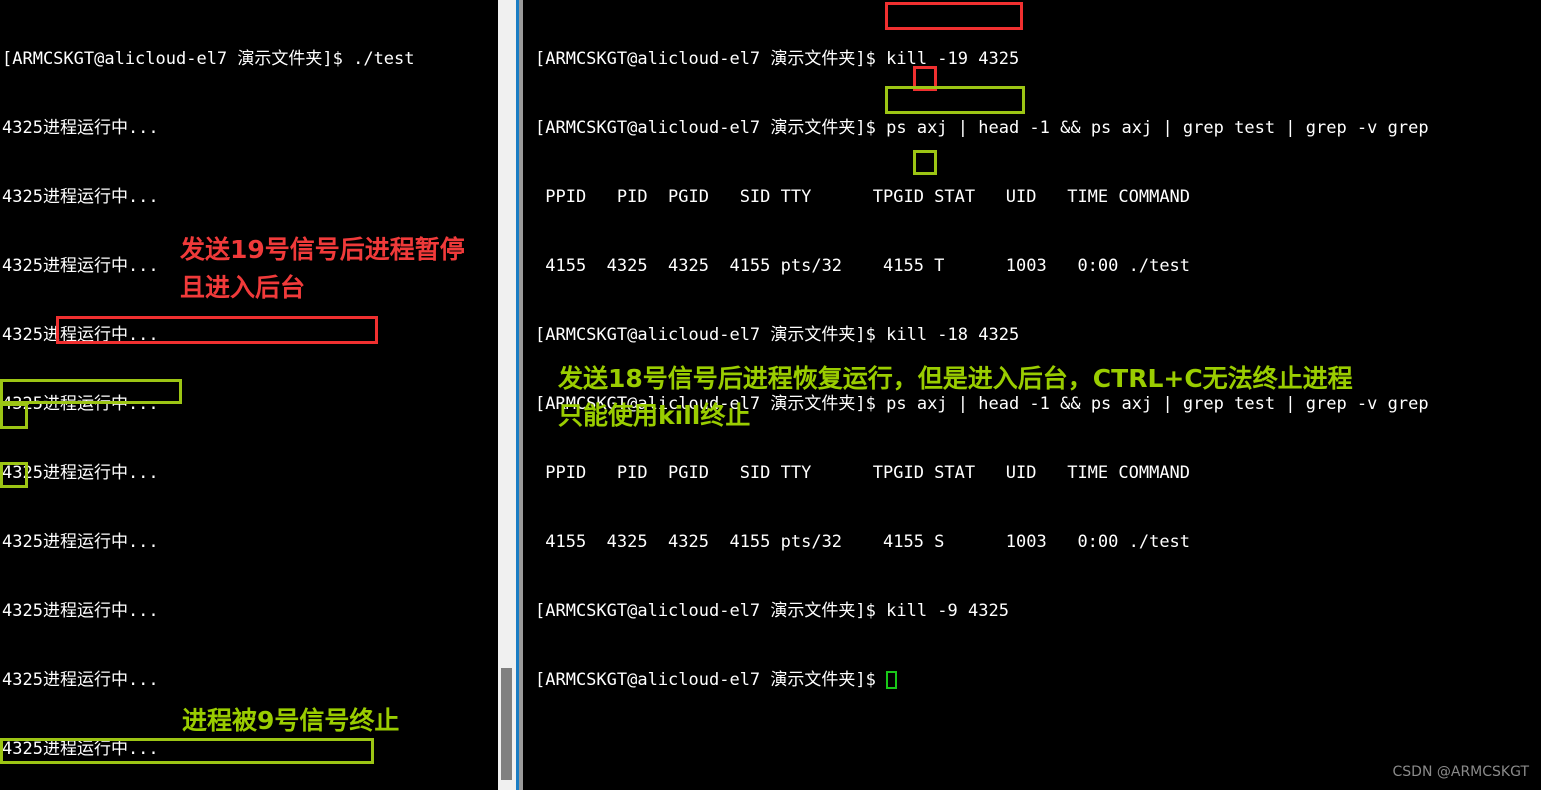 The image size is (1541, 790). I want to click on scrollbar-track, so click(506, 395).